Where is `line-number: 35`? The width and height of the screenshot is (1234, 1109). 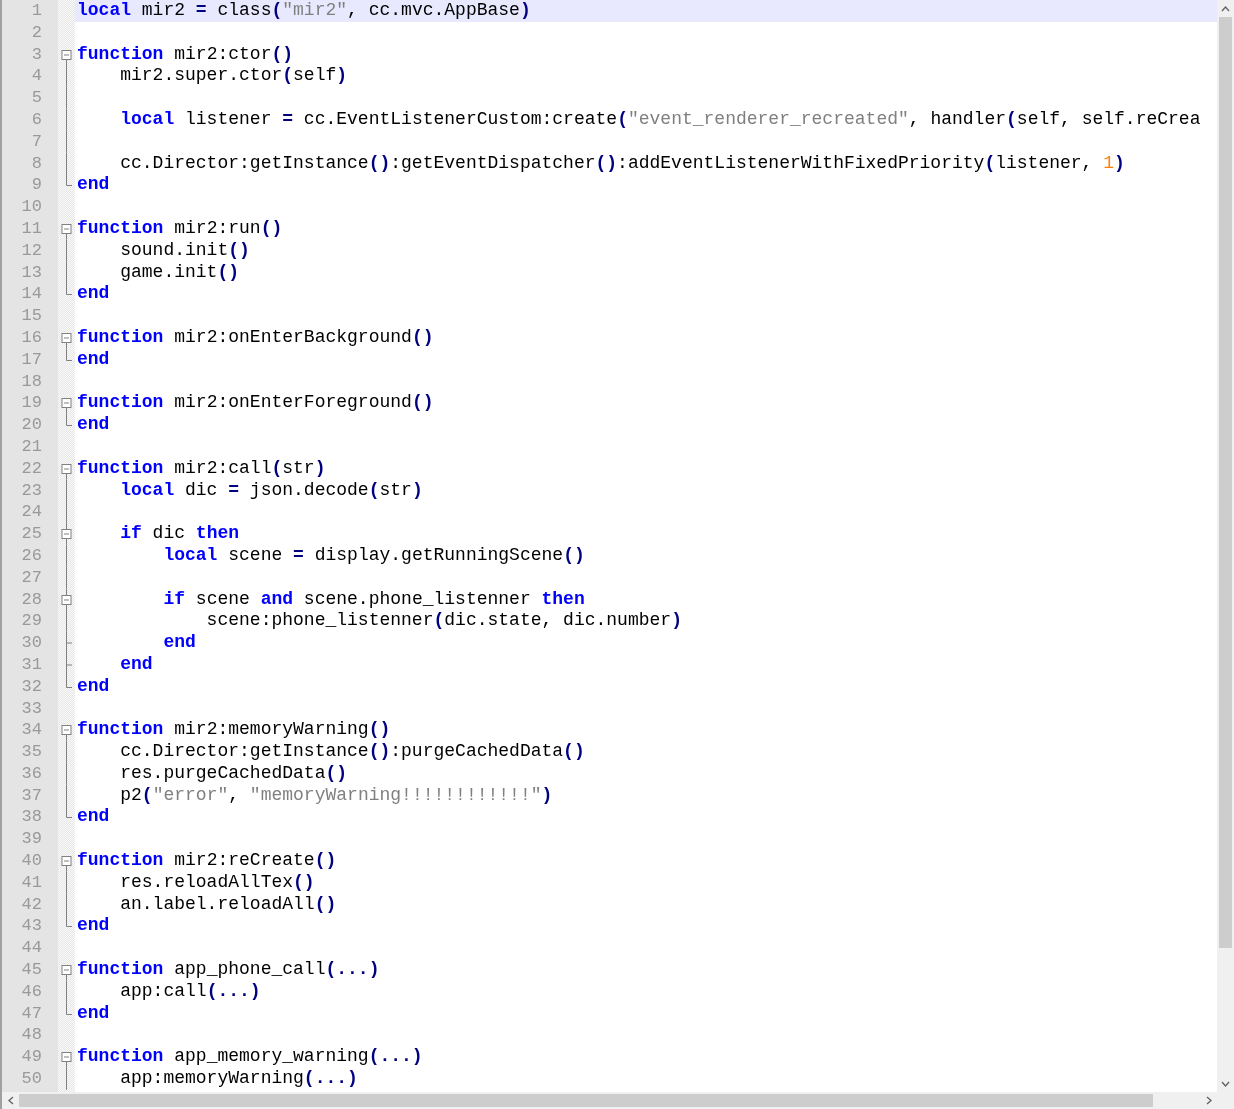
line-number: 35 is located at coordinates (31, 752).